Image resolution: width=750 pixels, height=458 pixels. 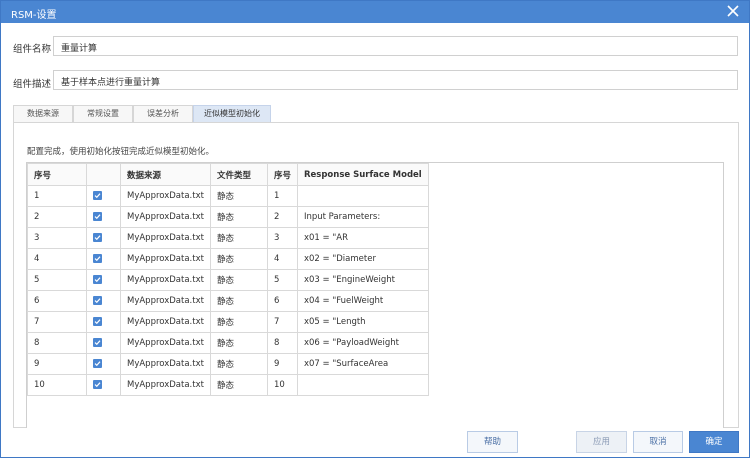 What do you see at coordinates (658, 442) in the screenshot?
I see `cancel-button: 取消` at bounding box center [658, 442].